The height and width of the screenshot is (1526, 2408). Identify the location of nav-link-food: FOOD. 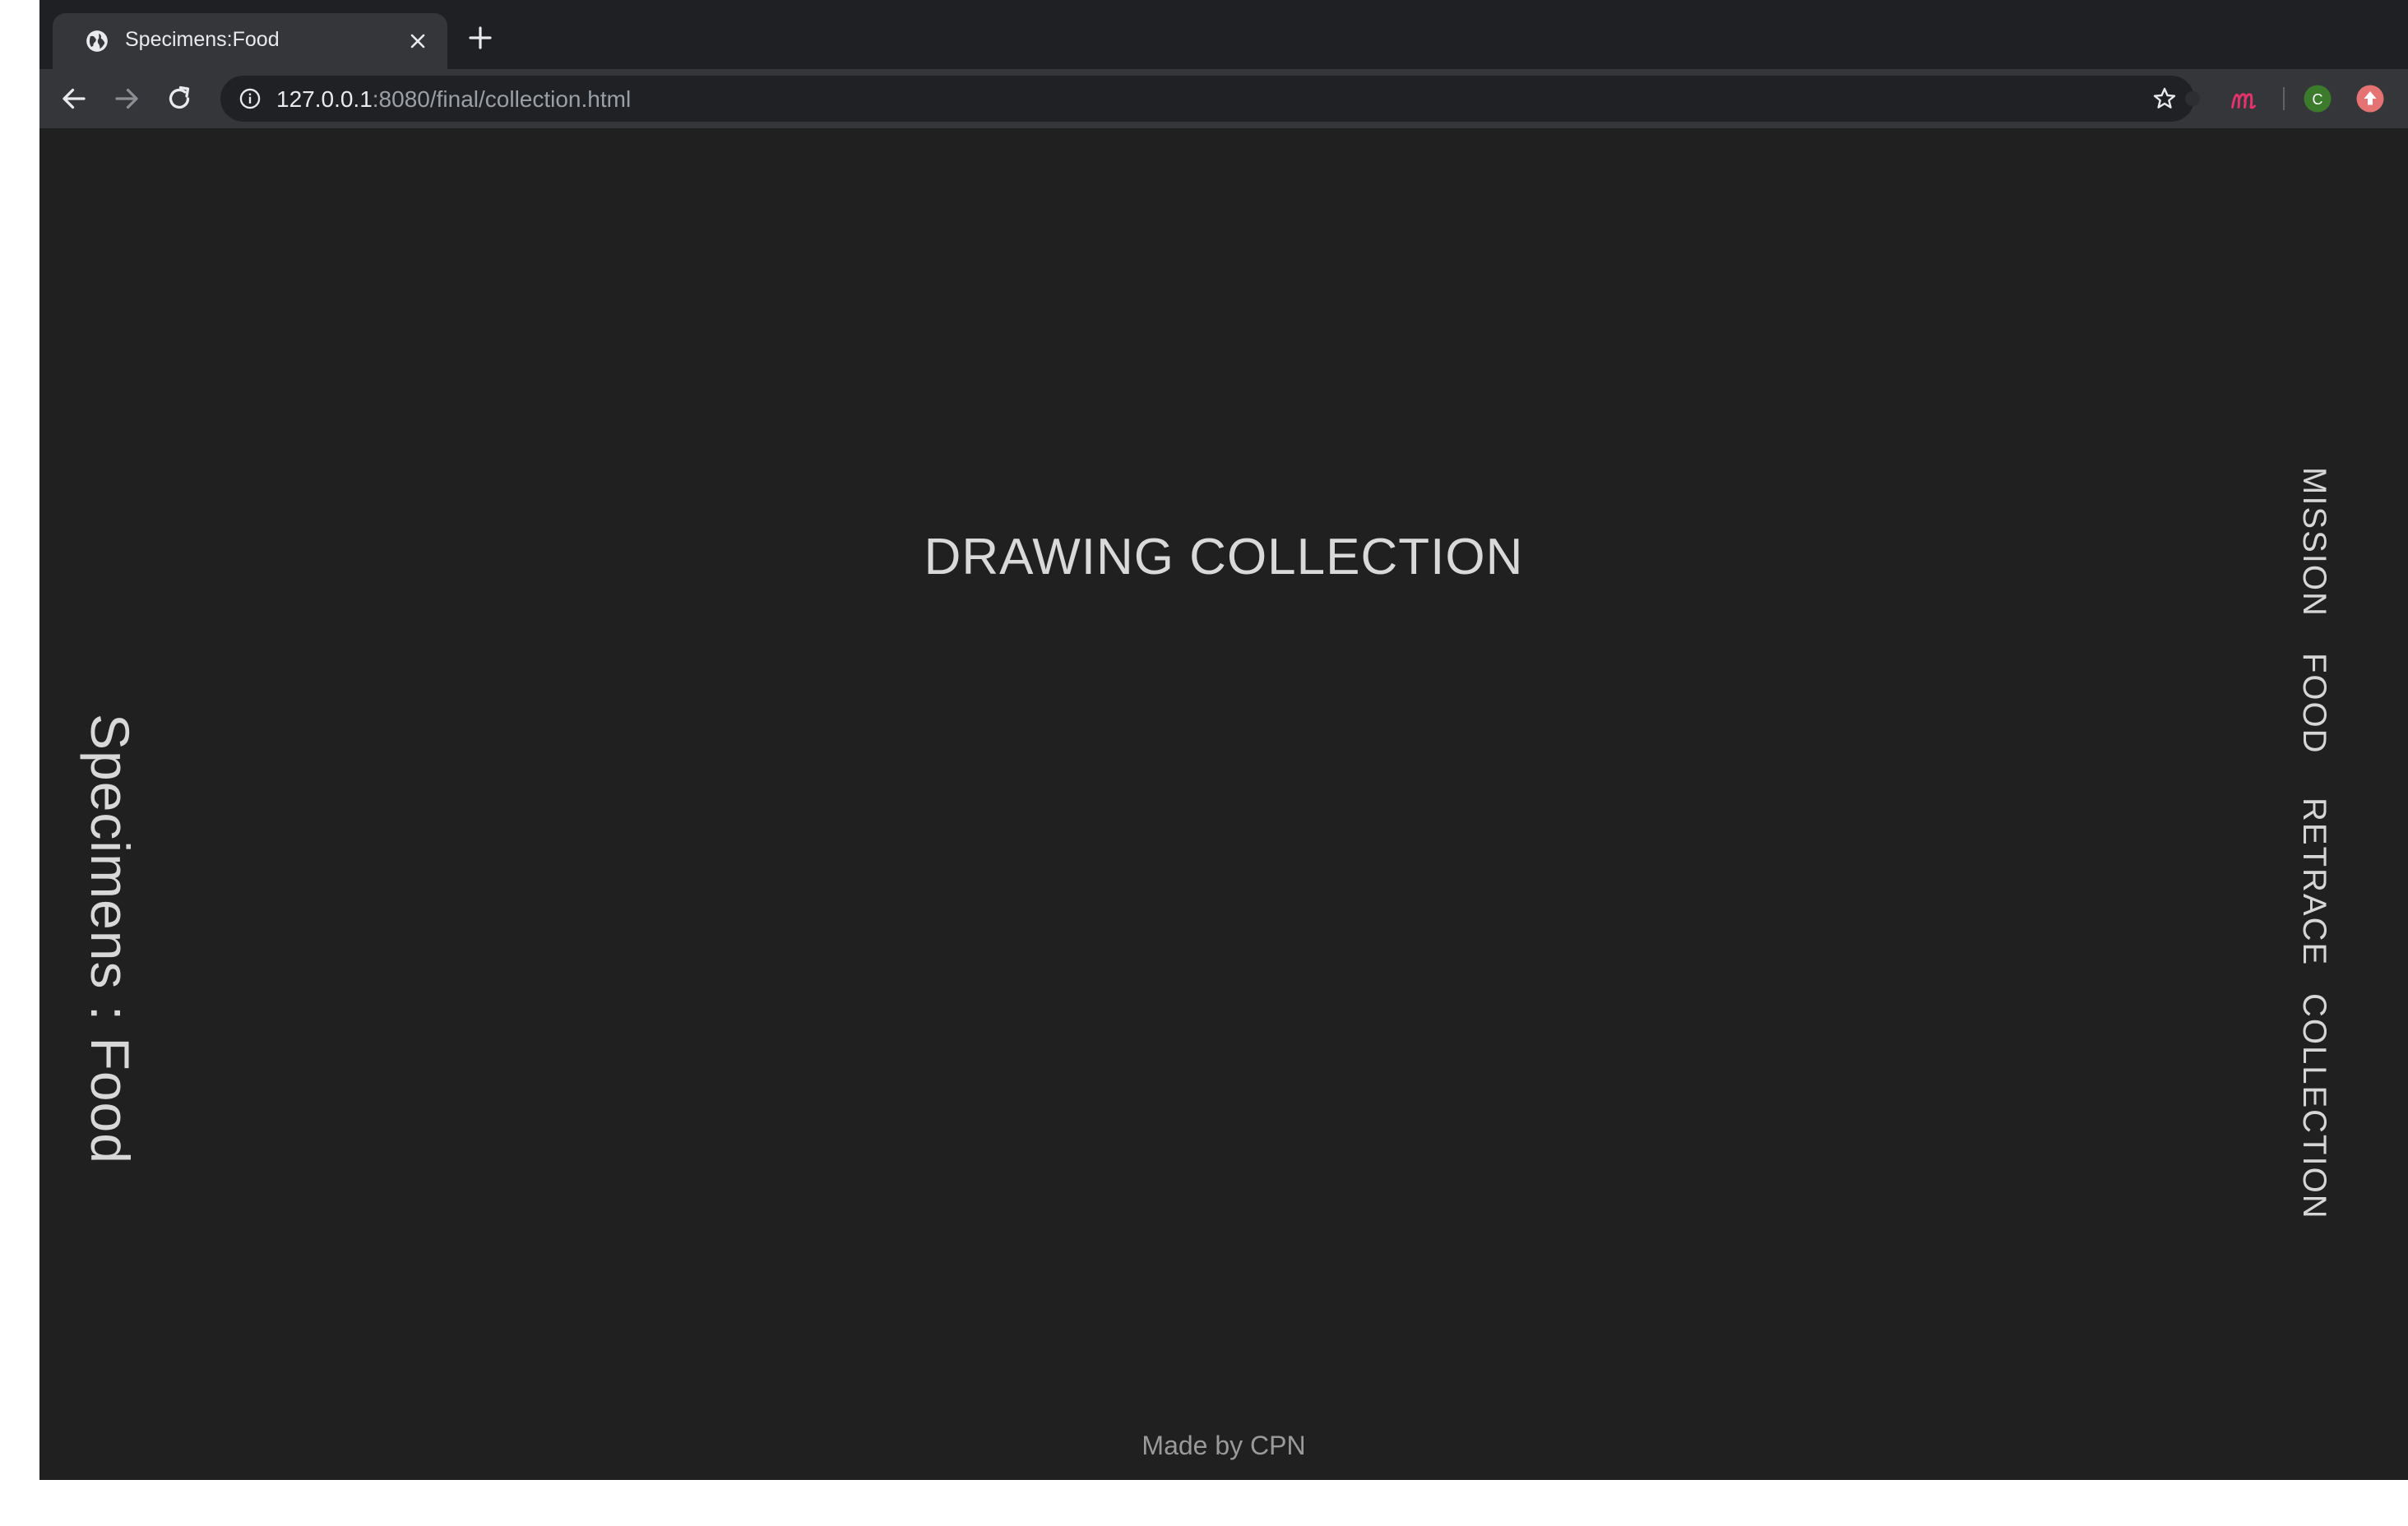
(2313, 704).